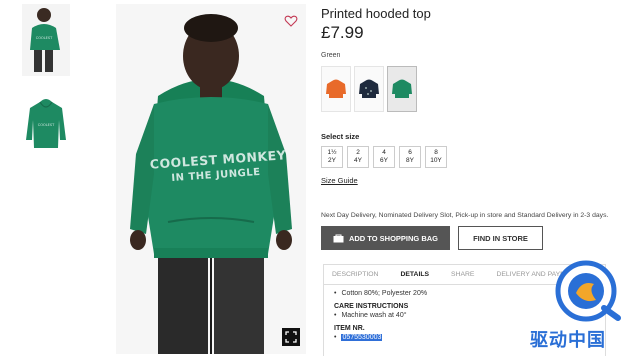 The height and width of the screenshot is (356, 634). I want to click on size-options: 1½ 2Y 2 4Y 4 6Y 6 8Y 8 10Y, so click(384, 157).